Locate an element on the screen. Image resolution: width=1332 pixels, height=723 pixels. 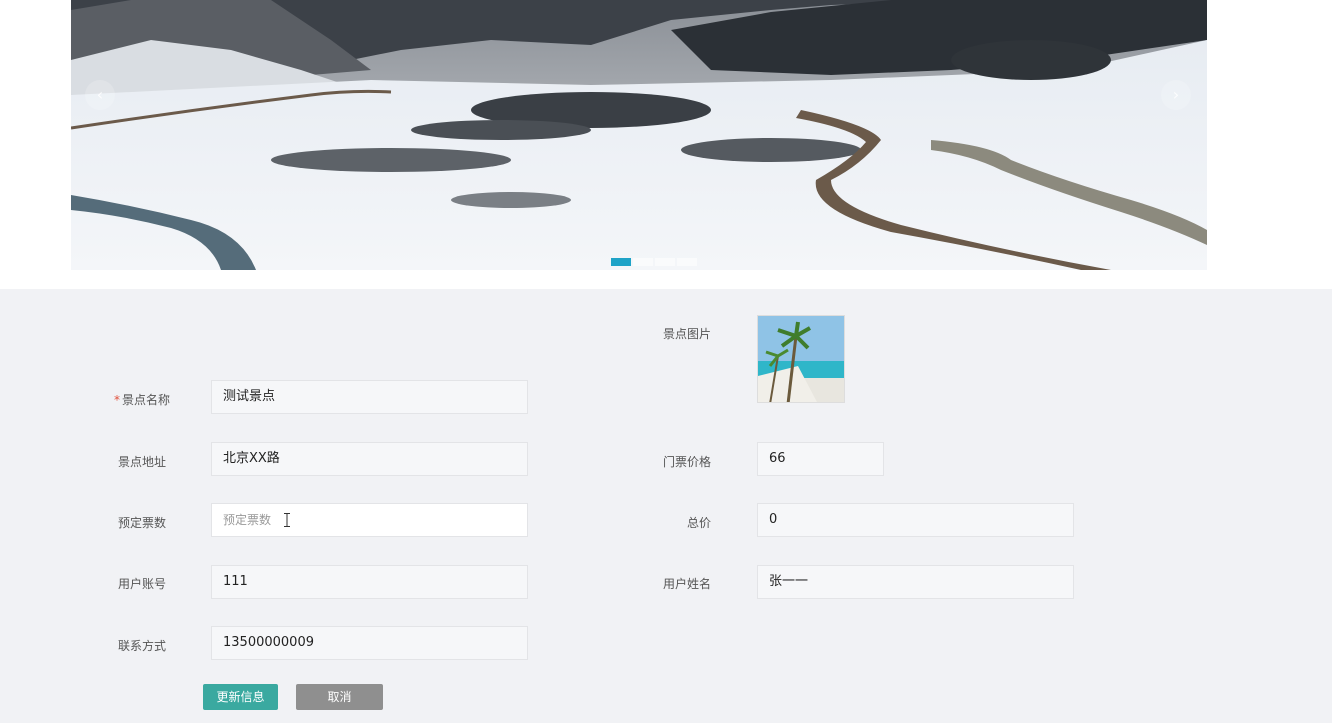
account-input: 111 is located at coordinates (369, 582).